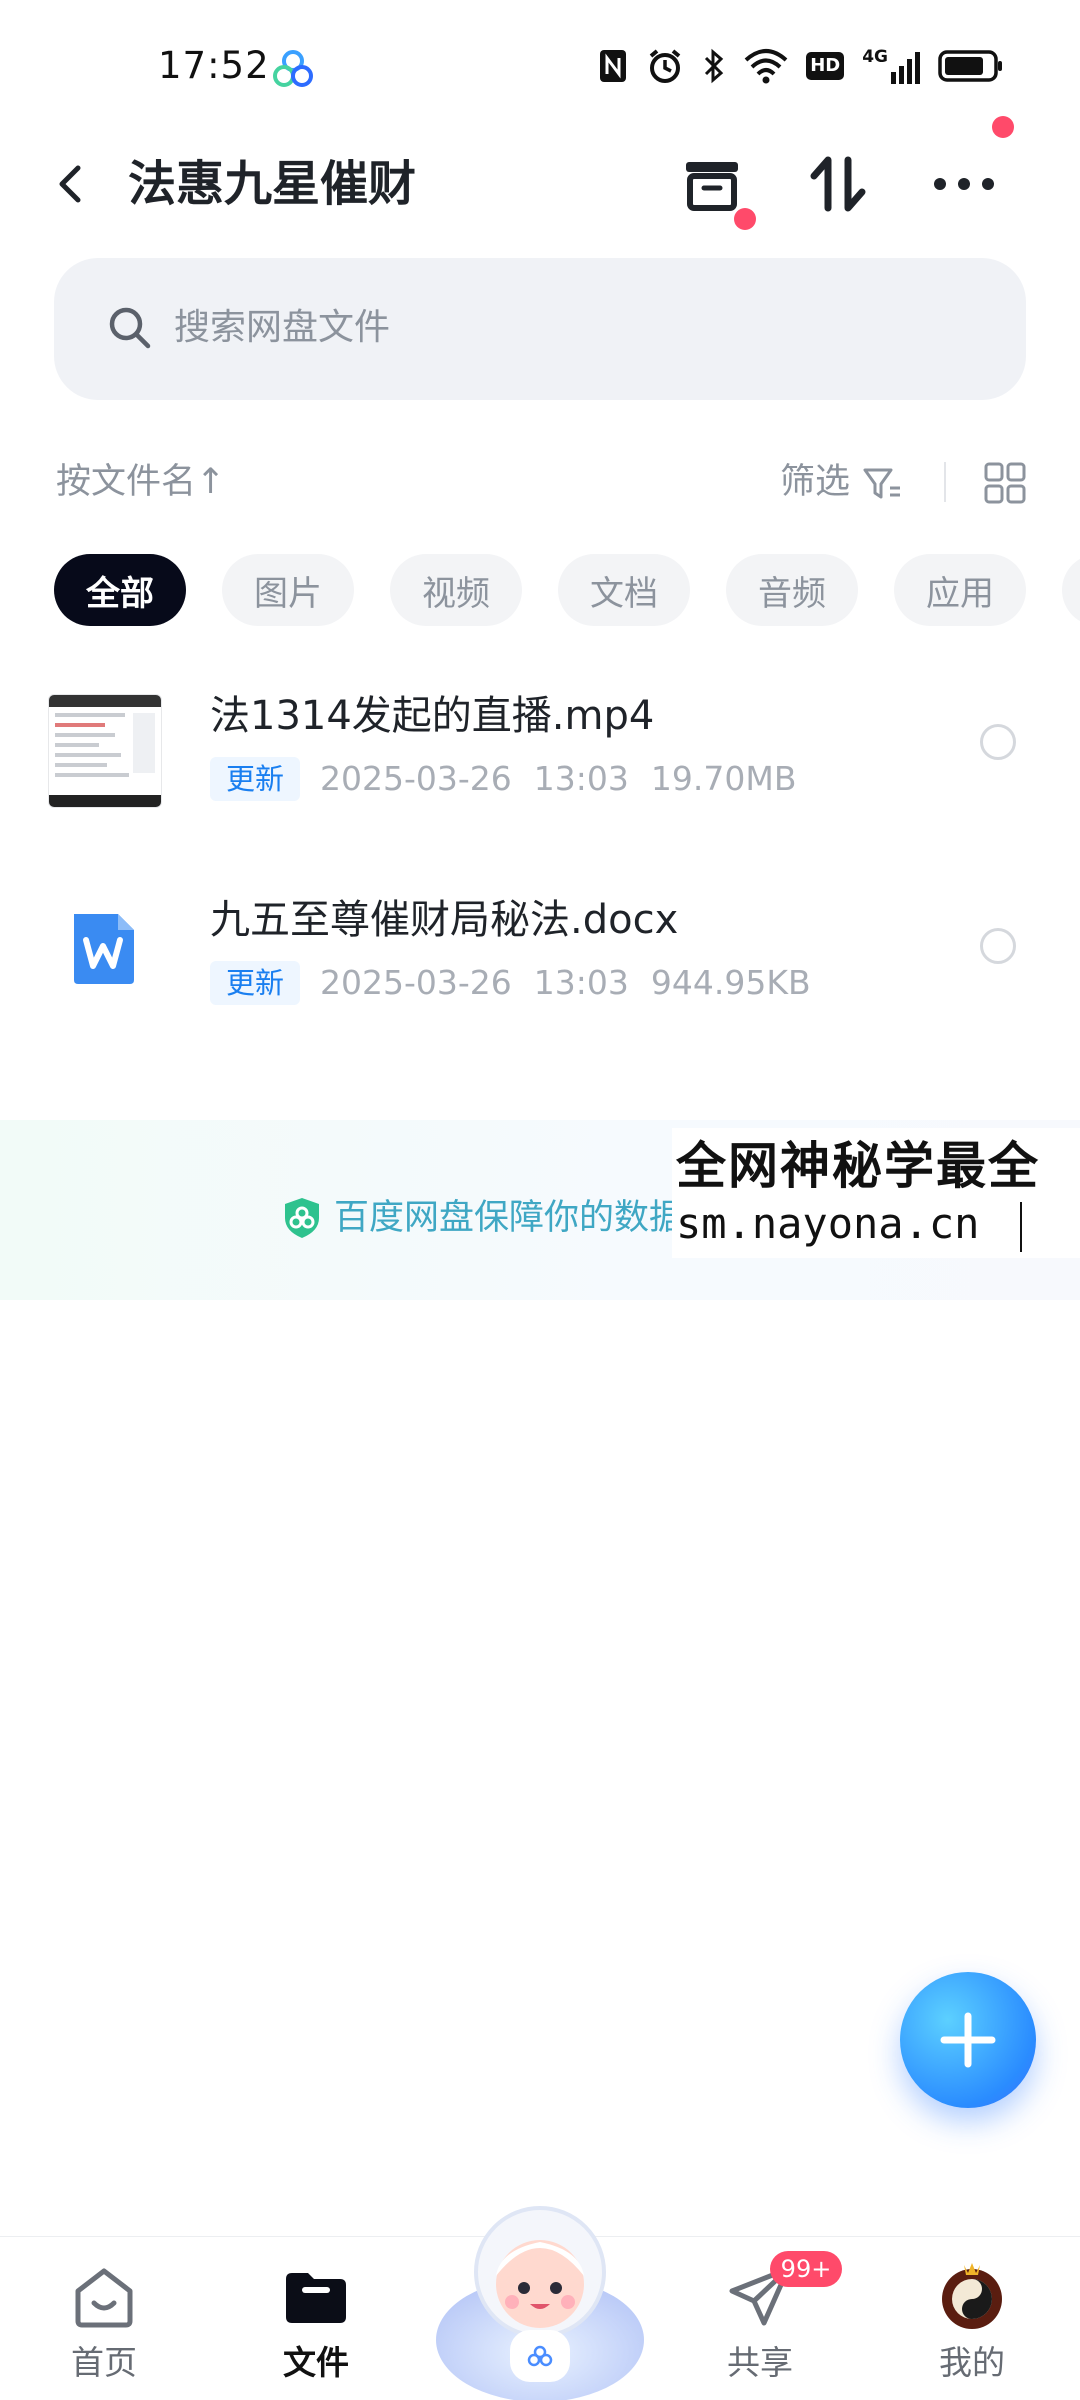 The image size is (1080, 2400). Describe the element at coordinates (714, 66) in the screenshot. I see `bluetooth-icon` at that location.